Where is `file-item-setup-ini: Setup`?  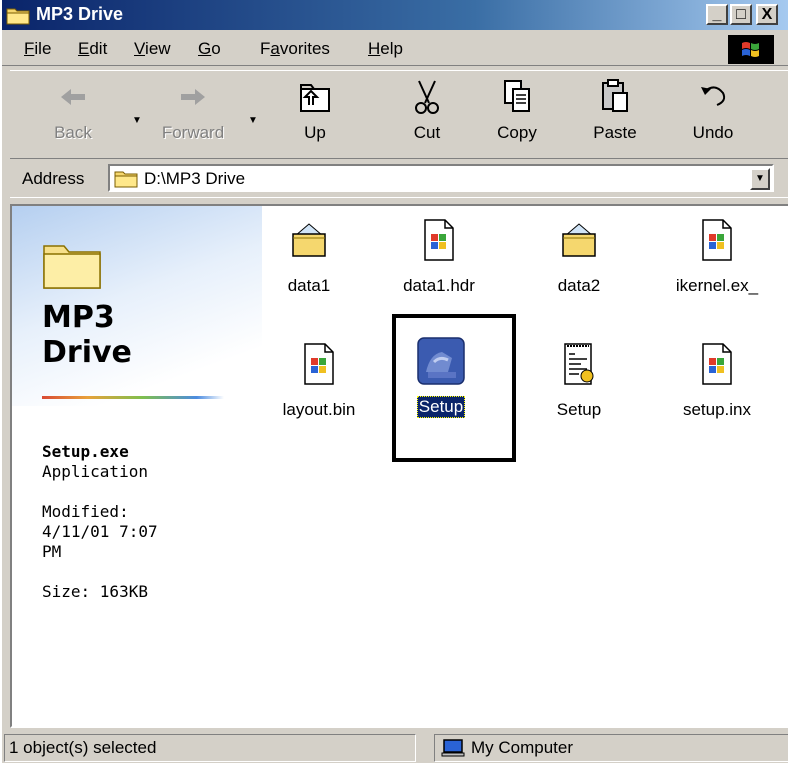 file-item-setup-ini: Setup is located at coordinates (579, 392).